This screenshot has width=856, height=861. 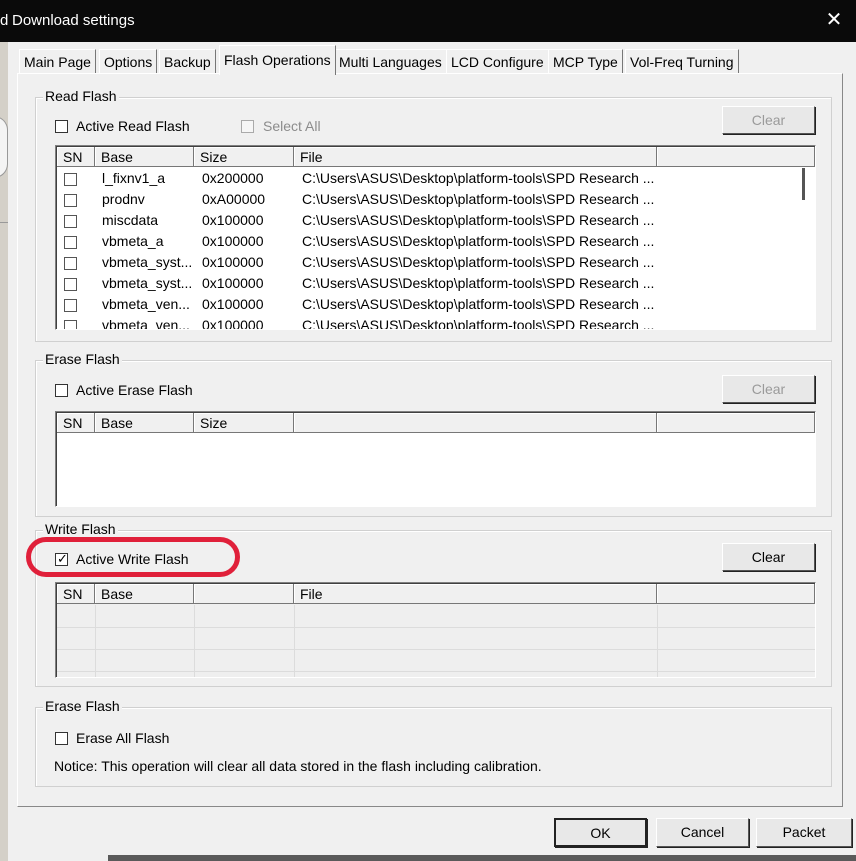 What do you see at coordinates (130, 220) in the screenshot?
I see `row-base: miscdata` at bounding box center [130, 220].